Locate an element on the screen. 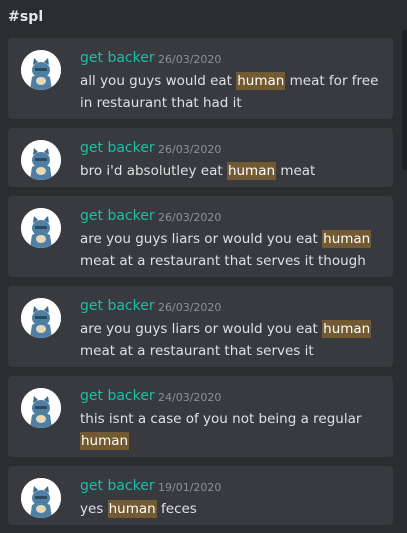  message-timestamp: 19/01/2020 is located at coordinates (190, 487).